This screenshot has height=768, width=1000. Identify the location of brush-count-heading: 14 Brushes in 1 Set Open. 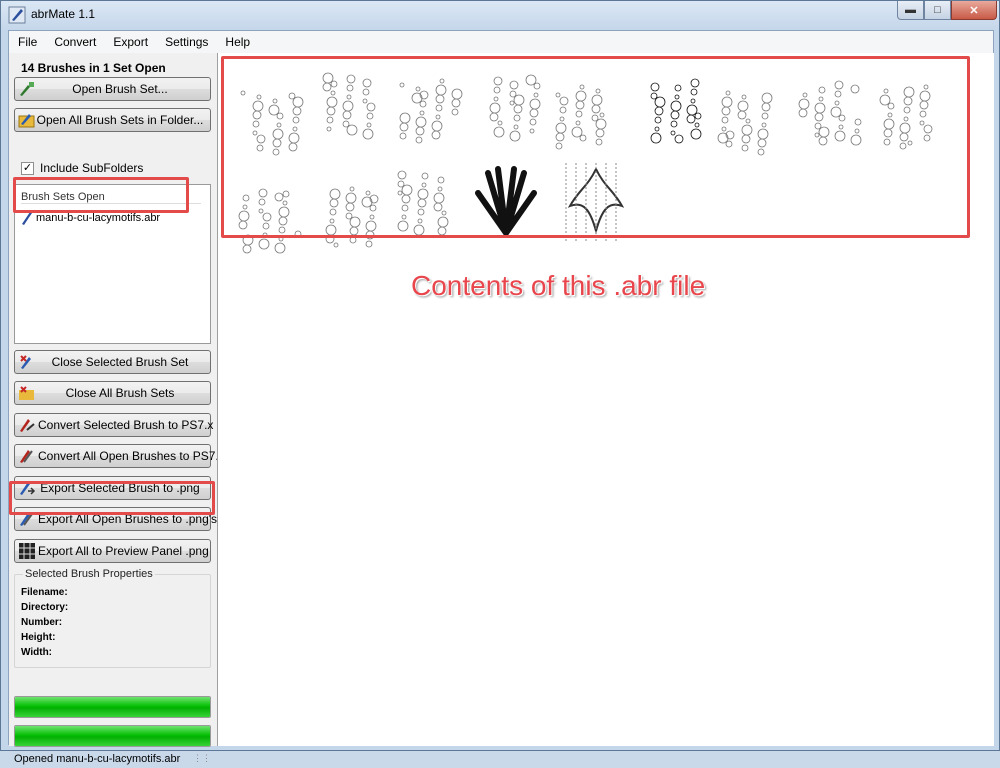
(93, 68).